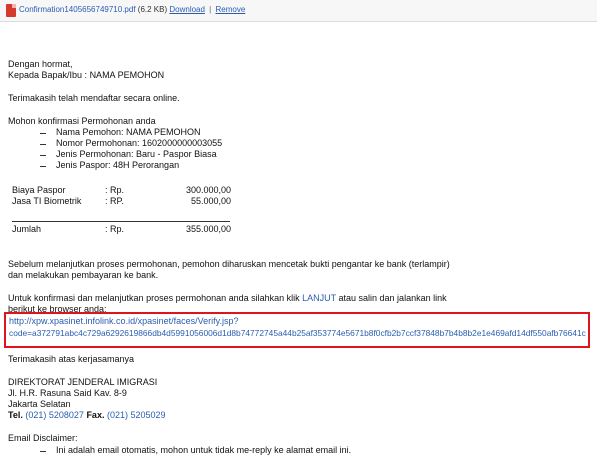 This screenshot has width=597, height=457. Describe the element at coordinates (139, 143) in the screenshot. I see `detail-item: Nomor Permohonan: 1602000000003055` at that location.